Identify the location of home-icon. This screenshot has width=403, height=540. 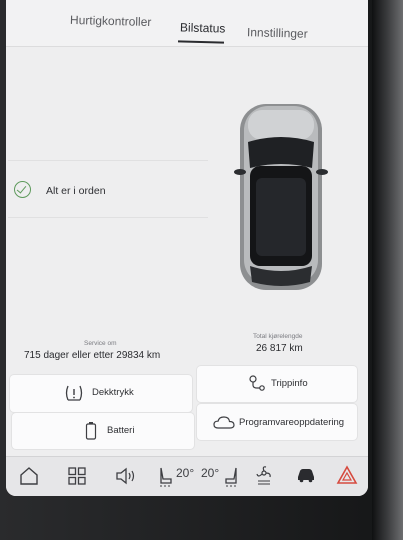
(29, 476).